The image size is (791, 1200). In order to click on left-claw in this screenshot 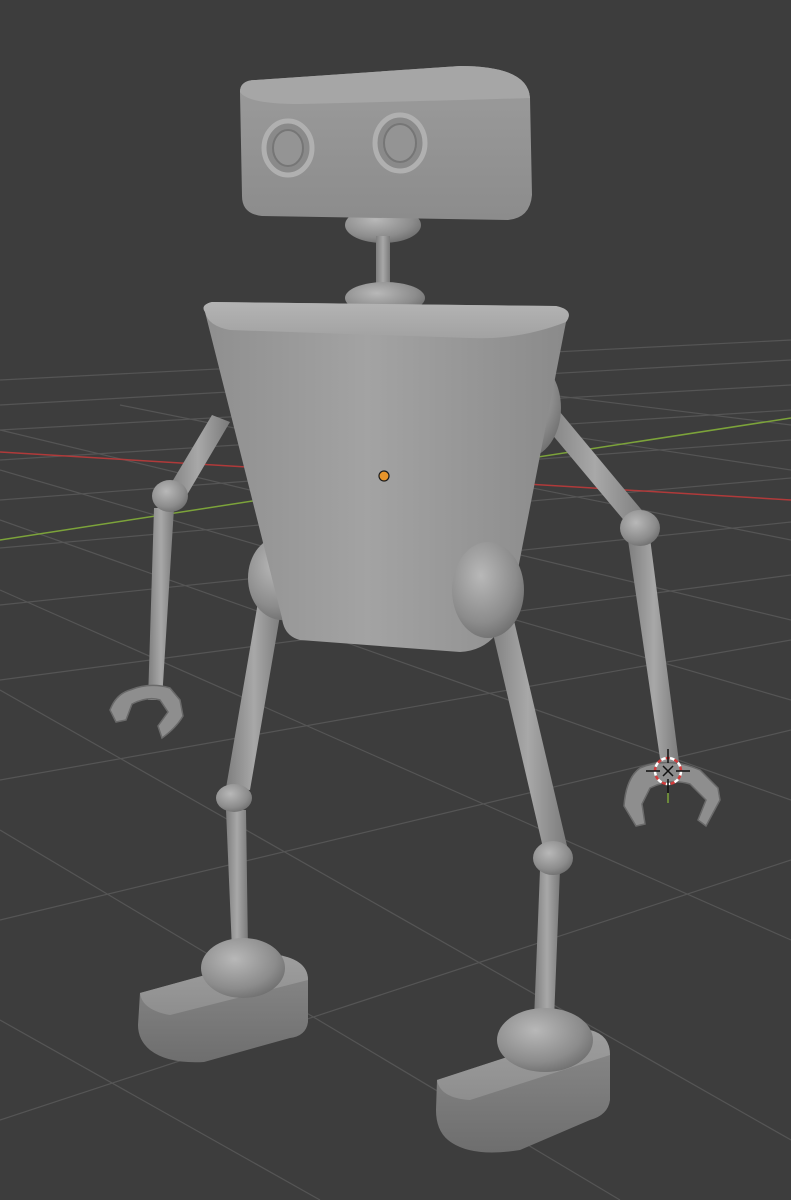, I will do `click(146, 712)`.